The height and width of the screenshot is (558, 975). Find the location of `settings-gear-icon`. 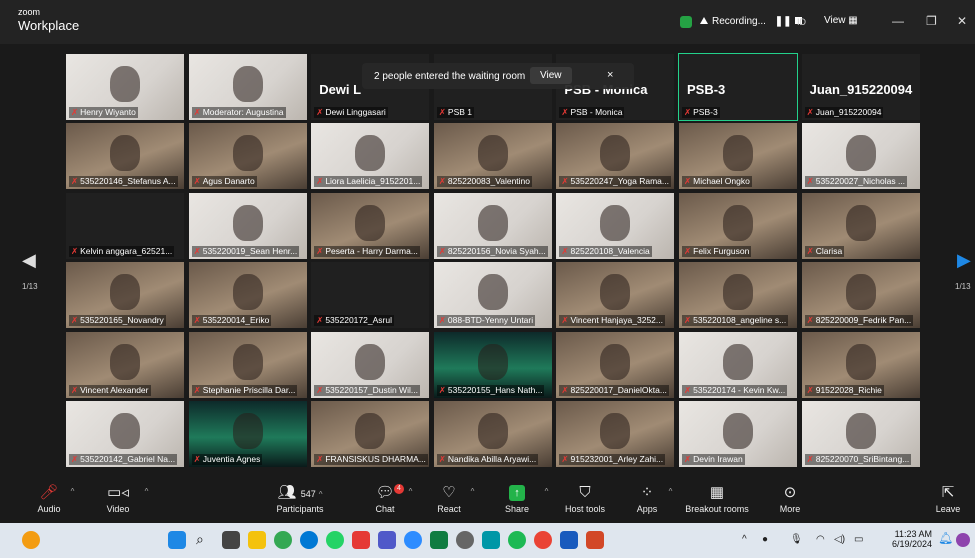

settings-gear-icon is located at coordinates (465, 540).